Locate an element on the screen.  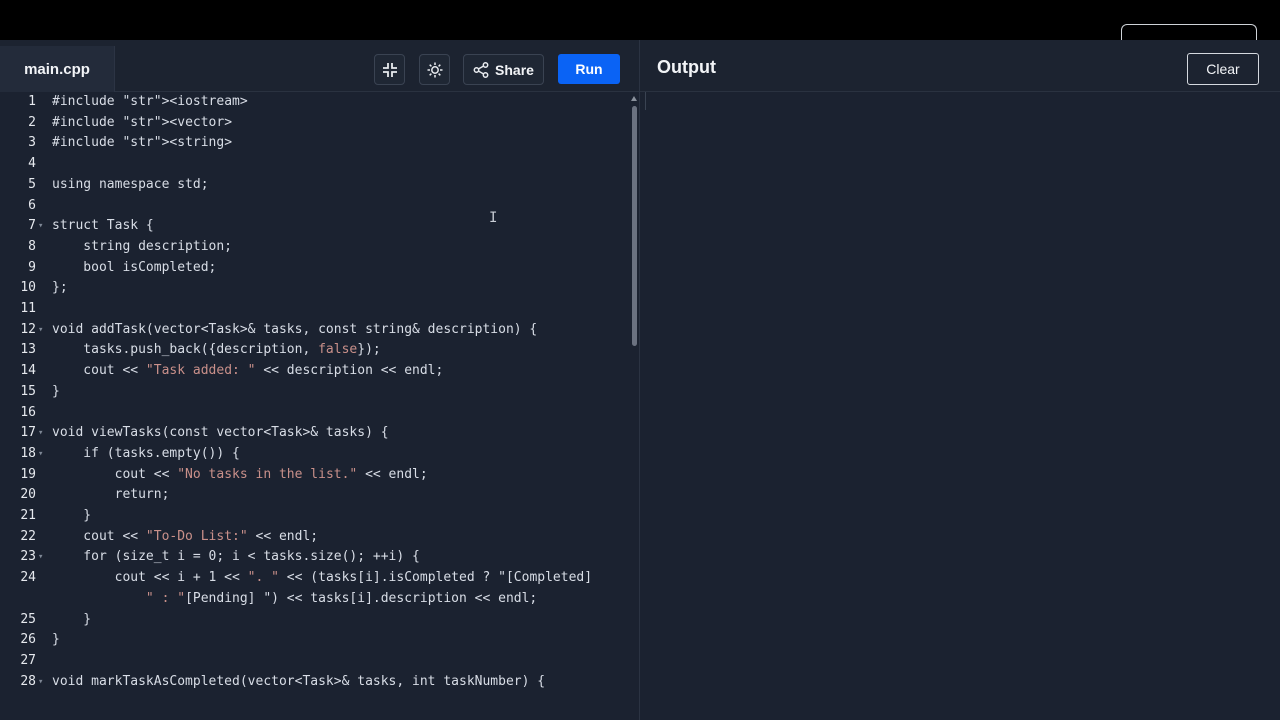
line-number: 3 is located at coordinates (32, 143).